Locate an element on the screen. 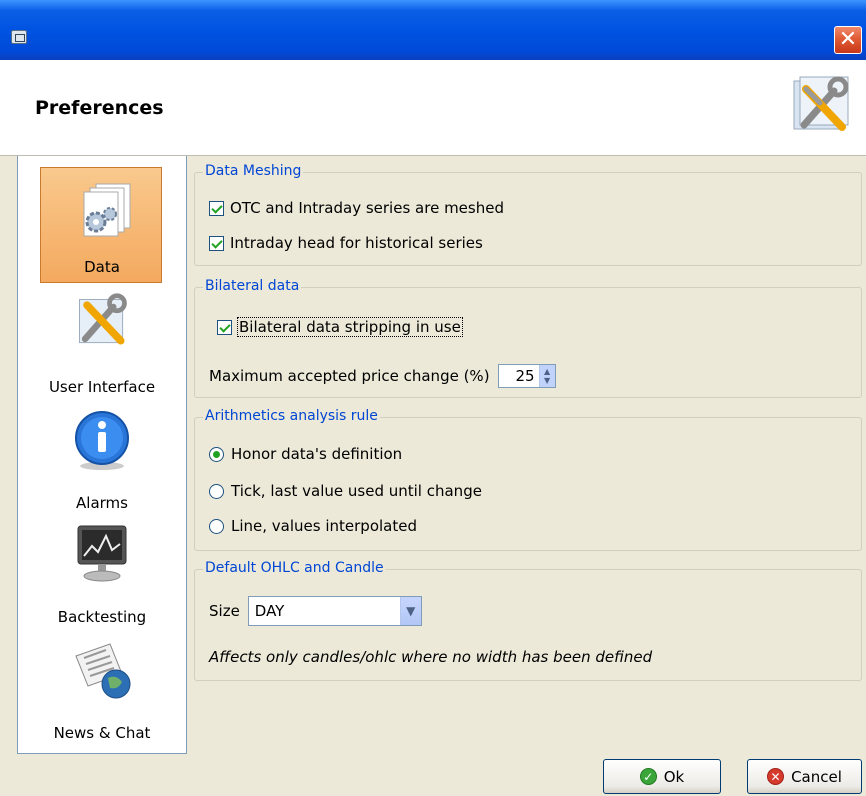  ok-button-label: Ok is located at coordinates (674, 776).